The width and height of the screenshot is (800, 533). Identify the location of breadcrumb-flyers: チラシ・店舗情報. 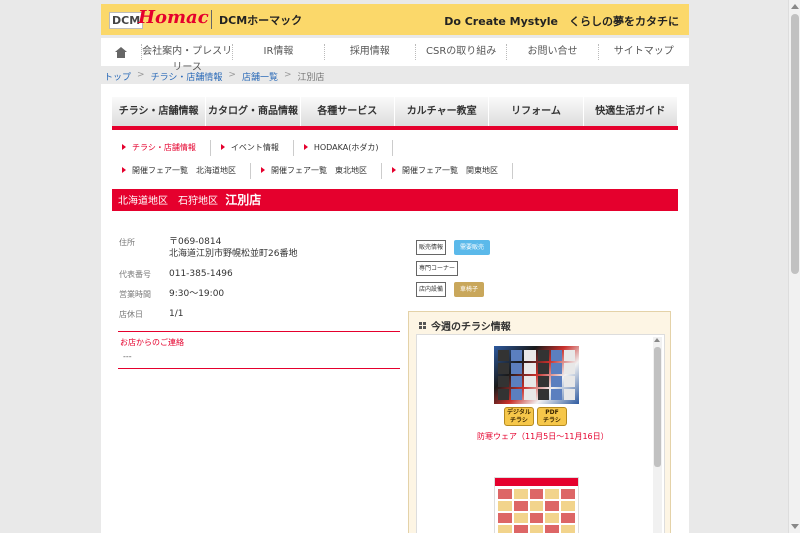
(187, 76).